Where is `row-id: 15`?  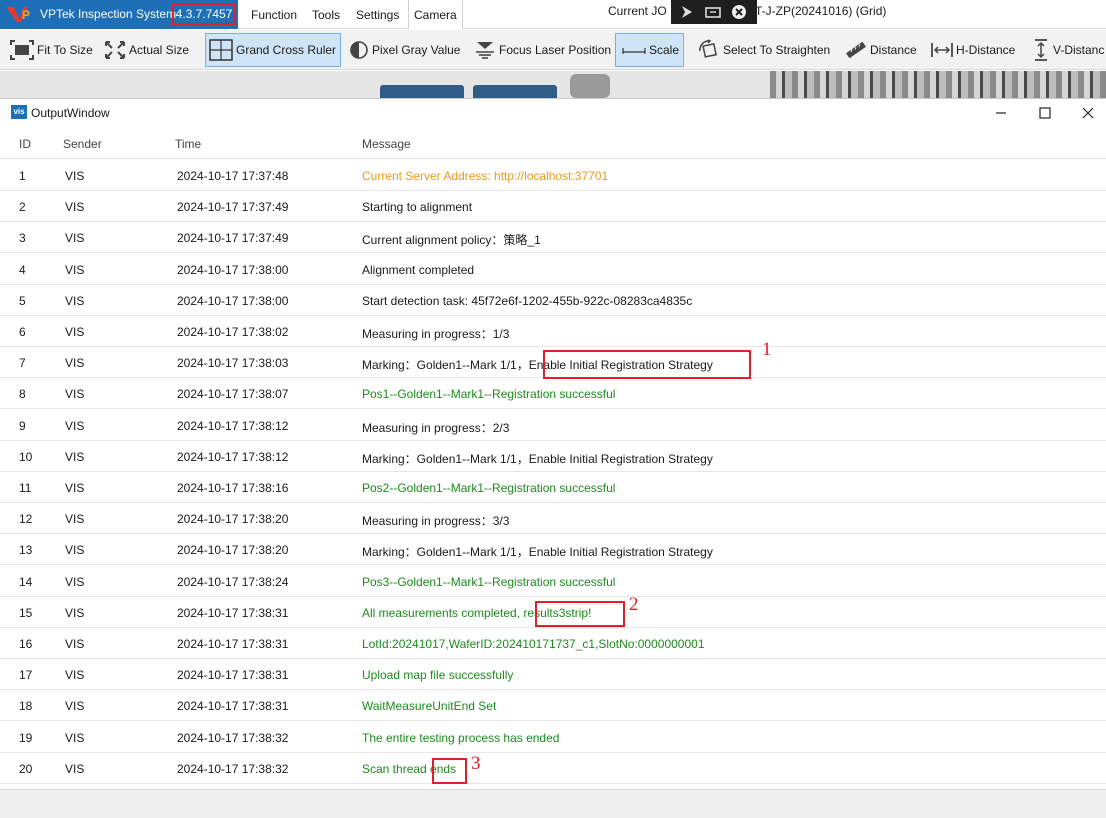 row-id: 15 is located at coordinates (26, 612).